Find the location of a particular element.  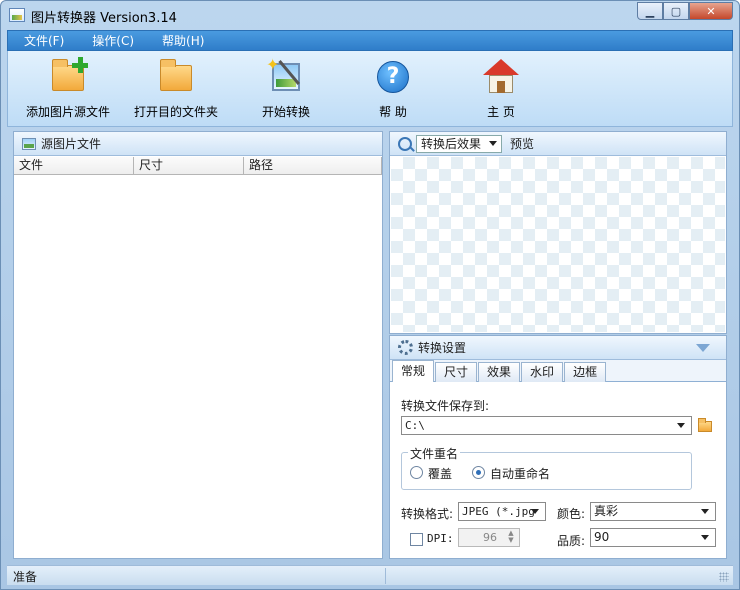

resize-grip-icon is located at coordinates (724, 577).